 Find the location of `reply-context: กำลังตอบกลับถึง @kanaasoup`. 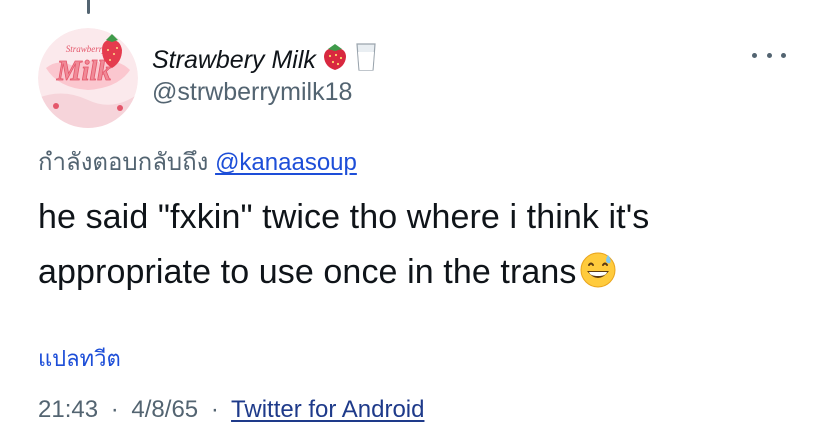

reply-context: กำลังตอบกลับถึง @kanaasoup is located at coordinates (197, 161).